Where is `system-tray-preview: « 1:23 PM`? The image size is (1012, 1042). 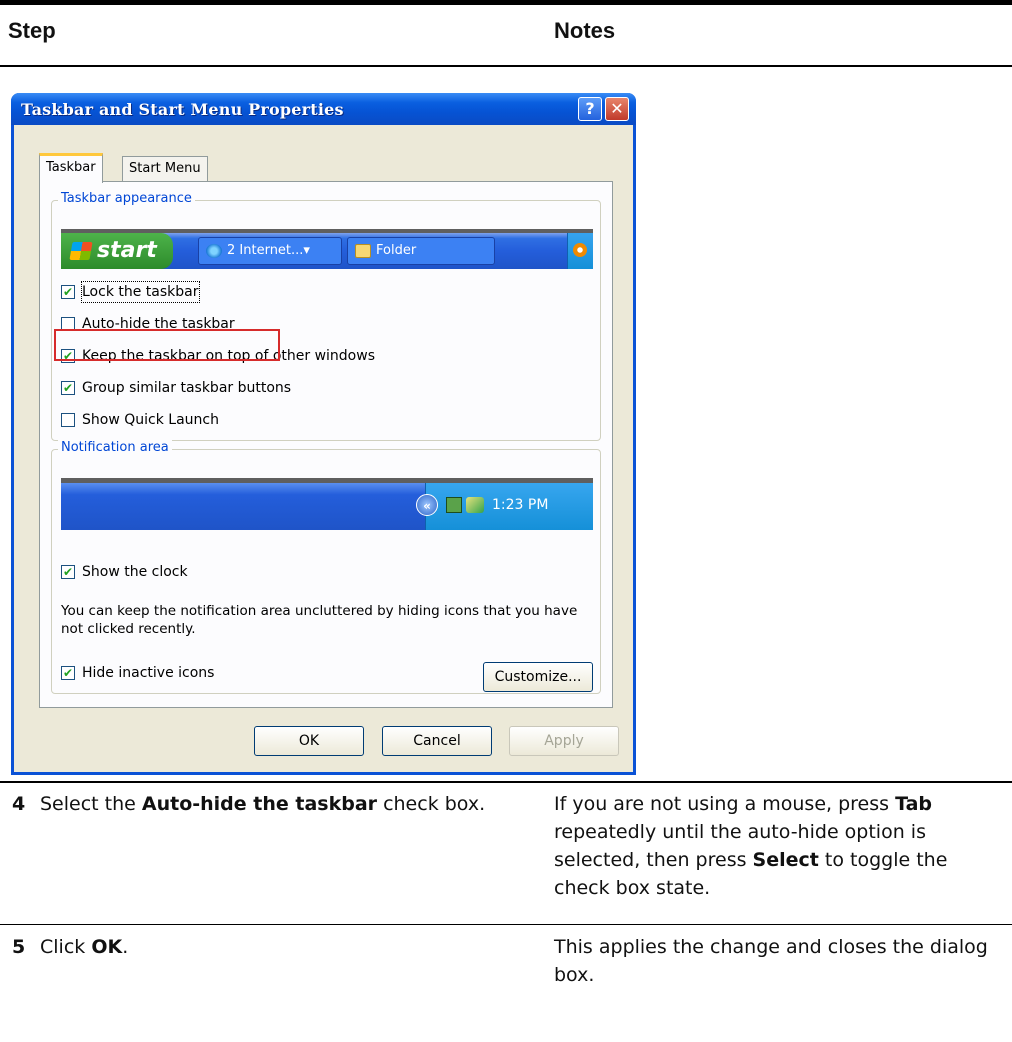 system-tray-preview: « 1:23 PM is located at coordinates (504, 506).